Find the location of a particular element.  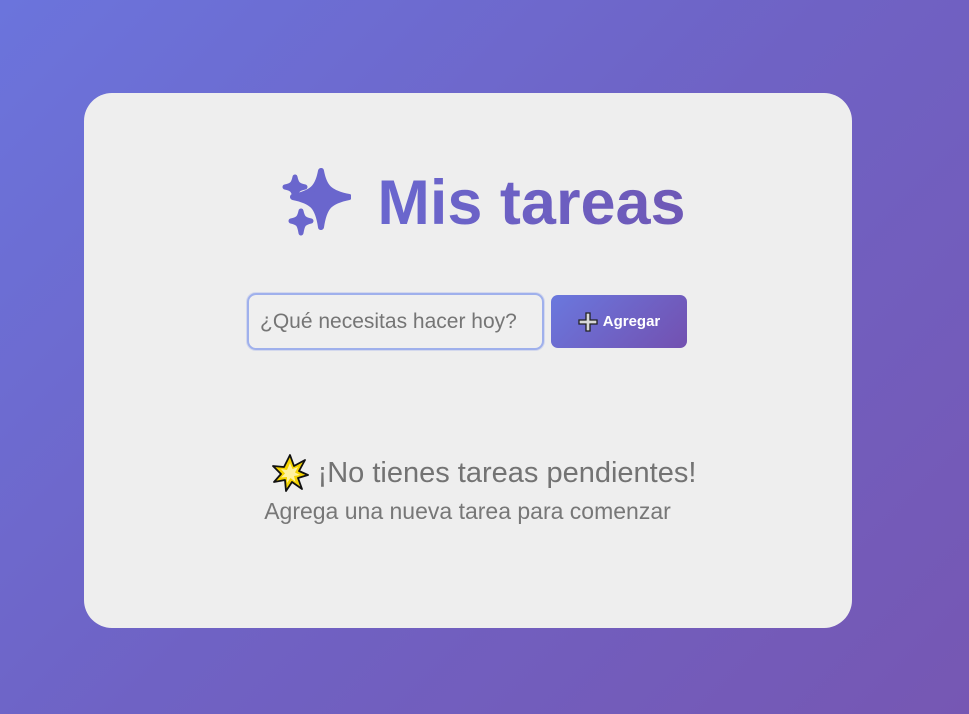

plus-icon is located at coordinates (588, 321).